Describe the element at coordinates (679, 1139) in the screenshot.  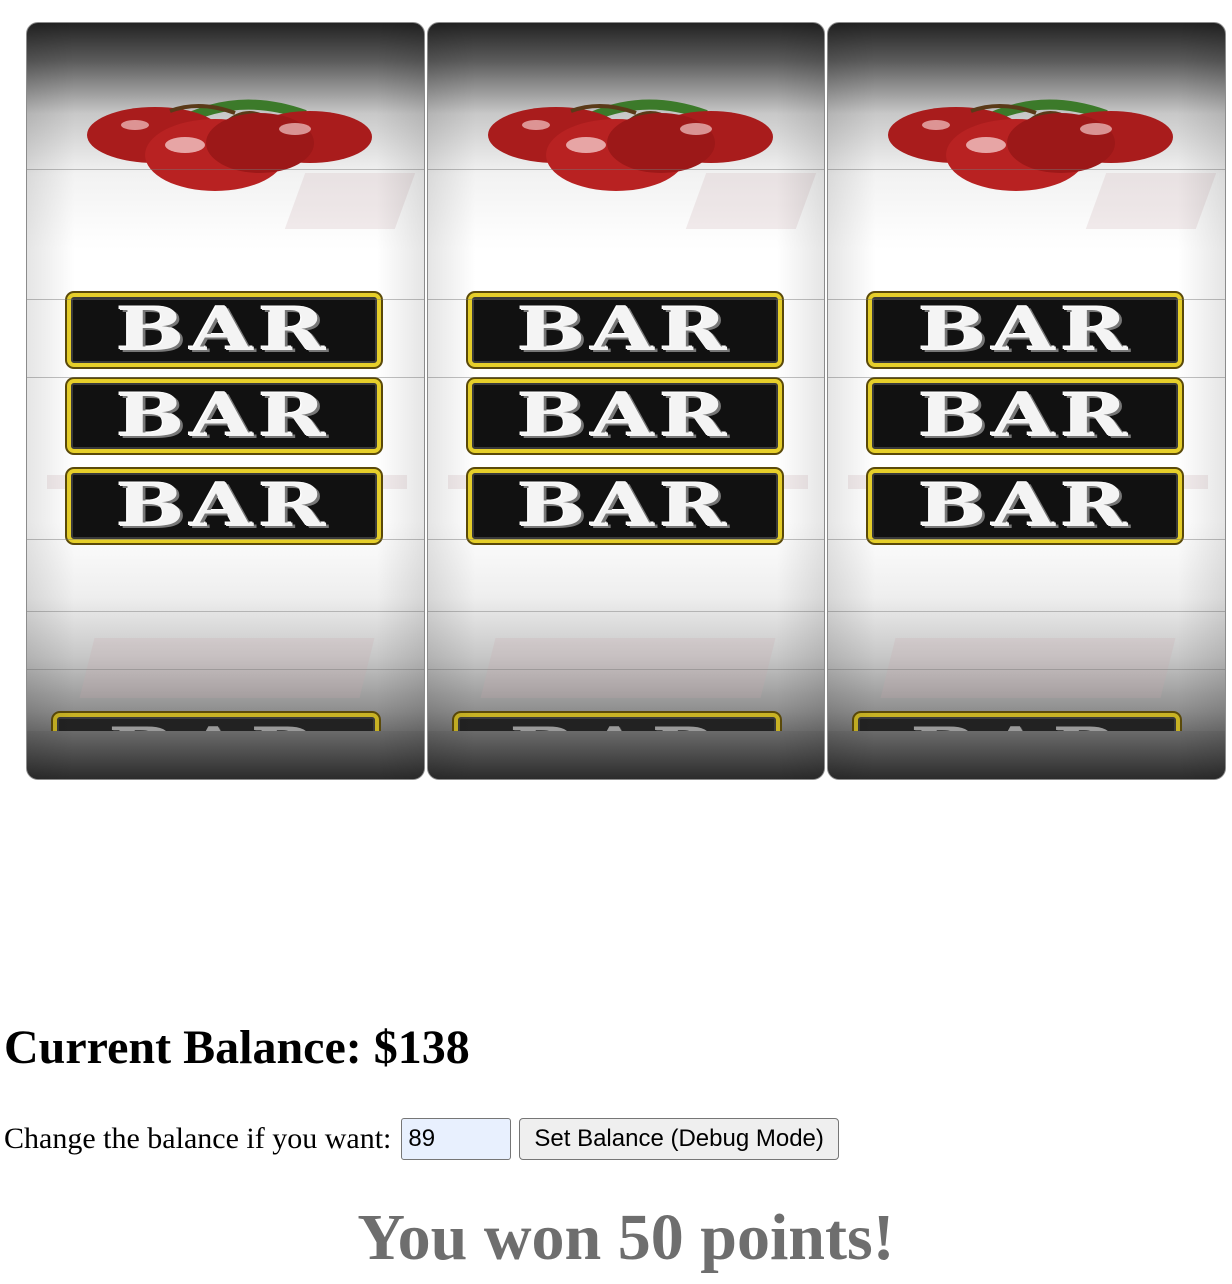
I see `set-balance-button: Set Balance (Debug Mode)` at that location.